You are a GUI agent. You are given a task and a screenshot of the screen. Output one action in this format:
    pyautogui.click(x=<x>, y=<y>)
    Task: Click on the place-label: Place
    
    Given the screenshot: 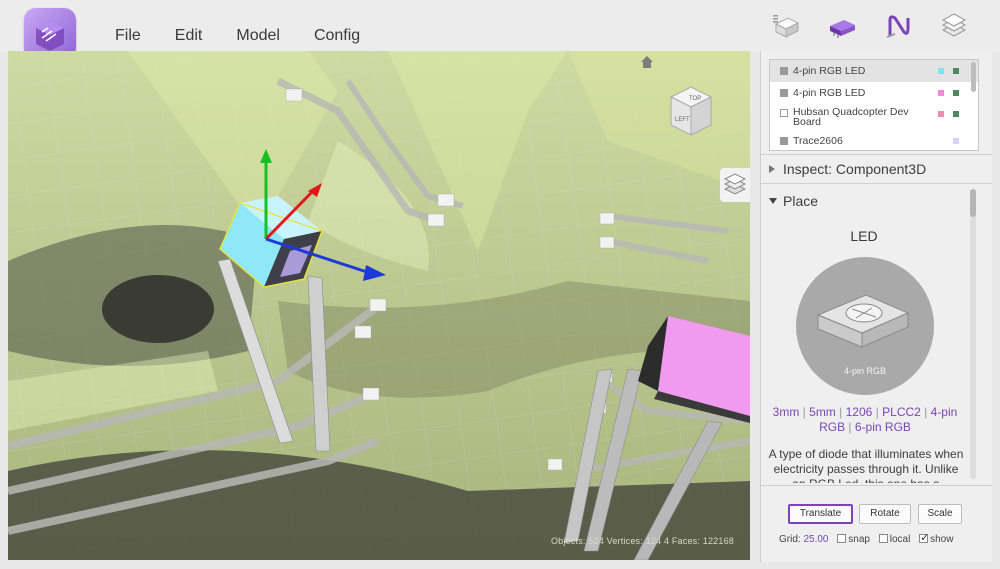 What is the action you would take?
    pyautogui.click(x=801, y=201)
    